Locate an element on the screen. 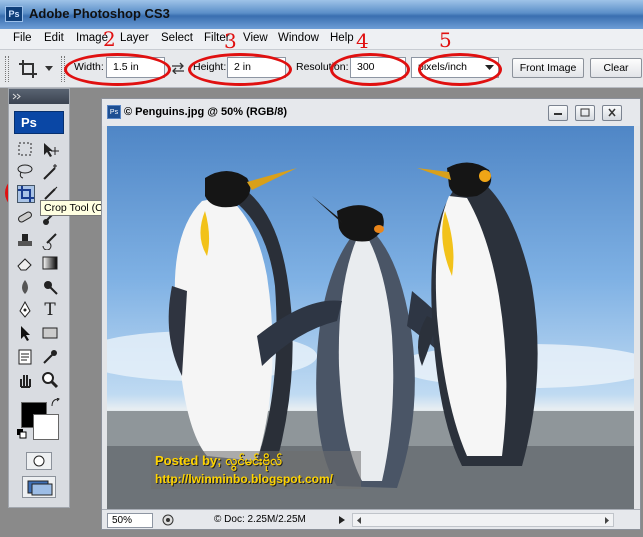 The width and height of the screenshot is (643, 537). document-title-bar: Ps © Penguins.jpg @ 50% (RGB/8) is located at coordinates (371, 112).